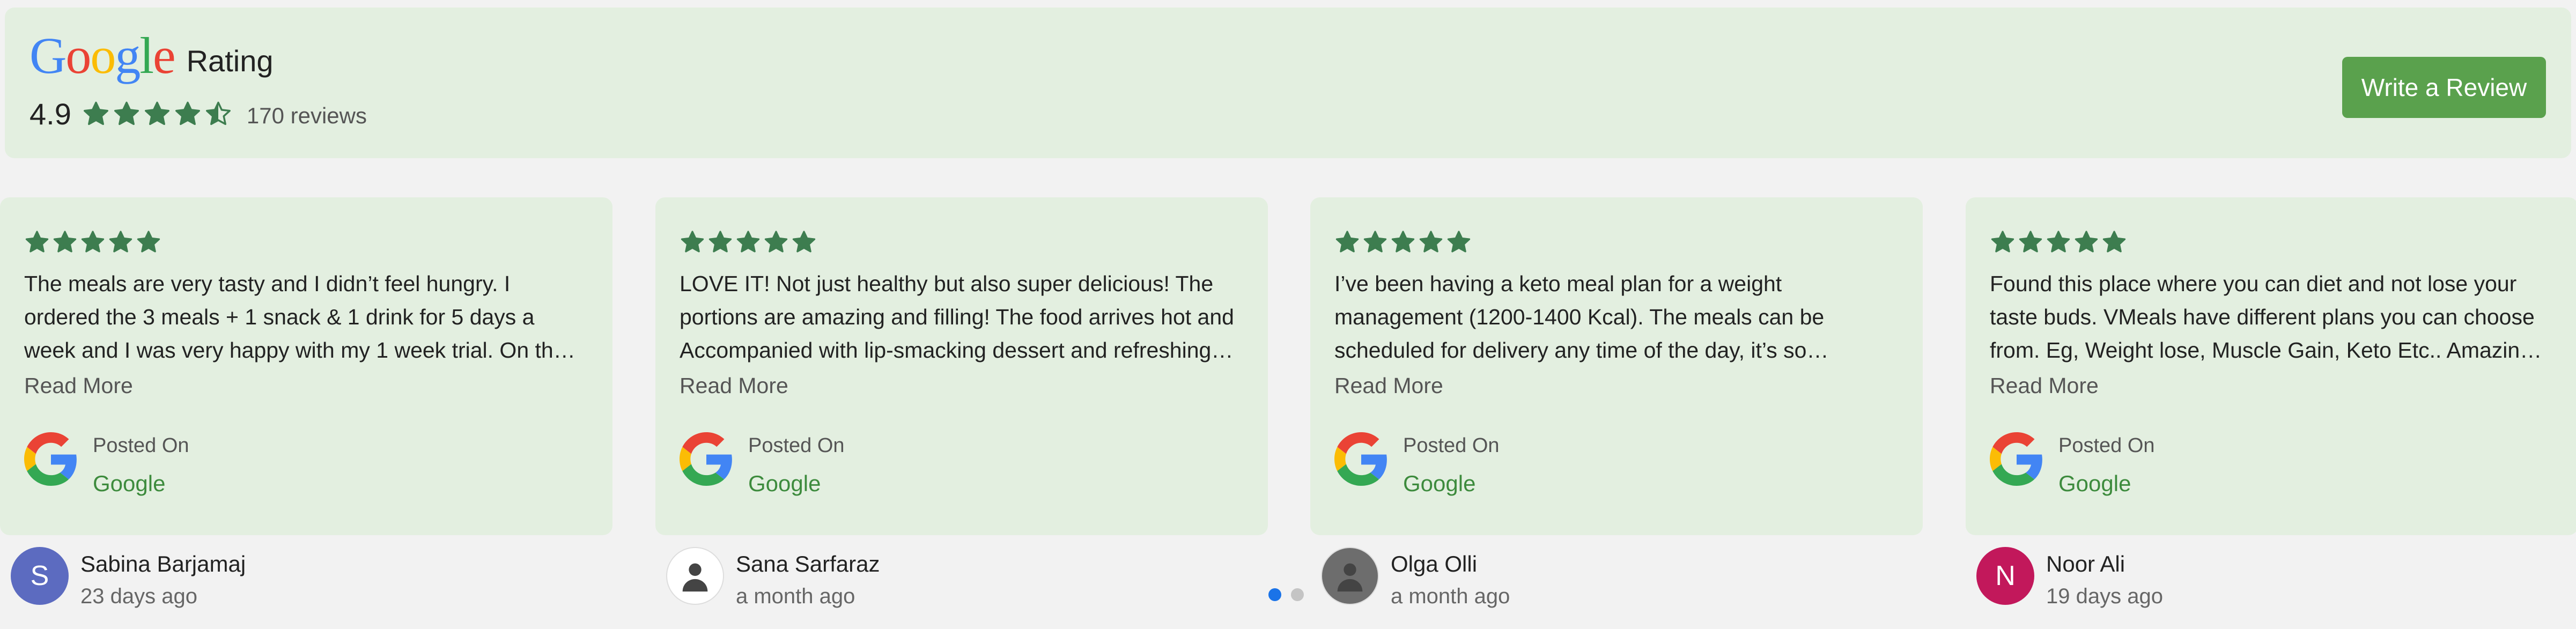  What do you see at coordinates (307, 116) in the screenshot?
I see `reviews-count: 170 reviews` at bounding box center [307, 116].